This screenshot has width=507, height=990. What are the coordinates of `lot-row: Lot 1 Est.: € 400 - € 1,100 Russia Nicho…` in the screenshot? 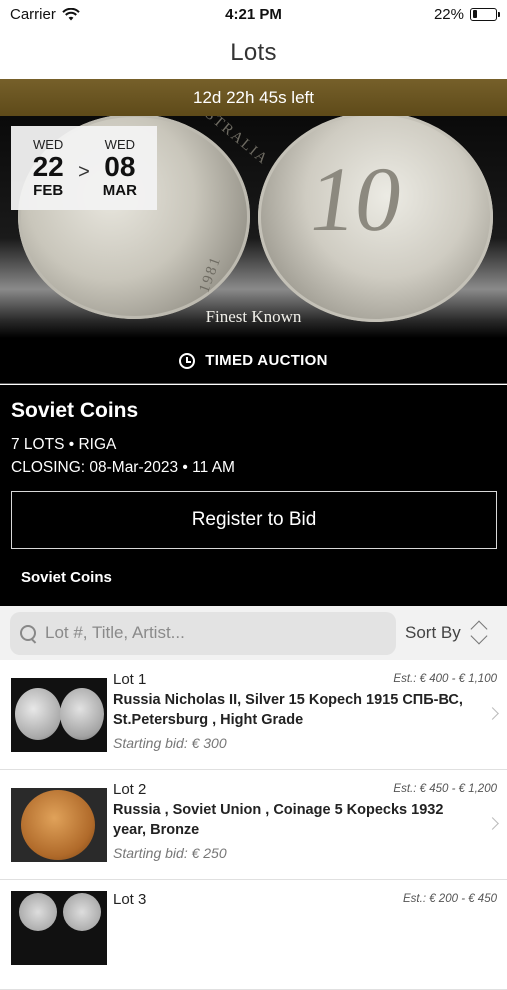 It's located at (253, 715).